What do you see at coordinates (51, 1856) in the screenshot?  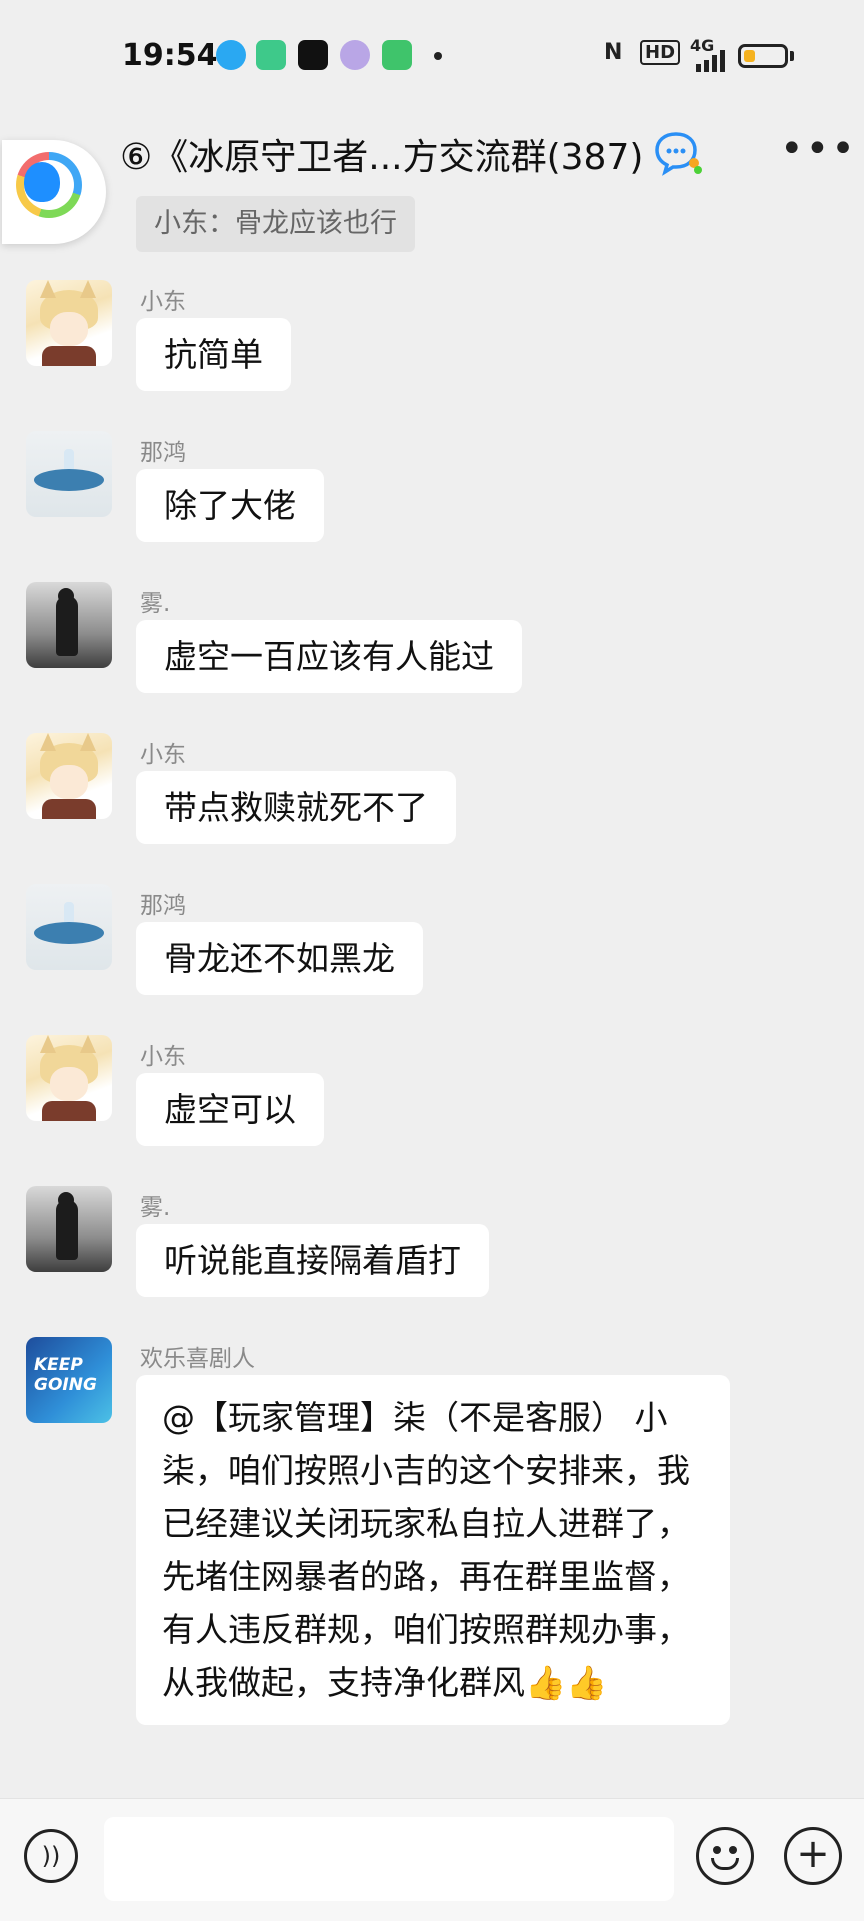 I see `voice-icon: ))` at bounding box center [51, 1856].